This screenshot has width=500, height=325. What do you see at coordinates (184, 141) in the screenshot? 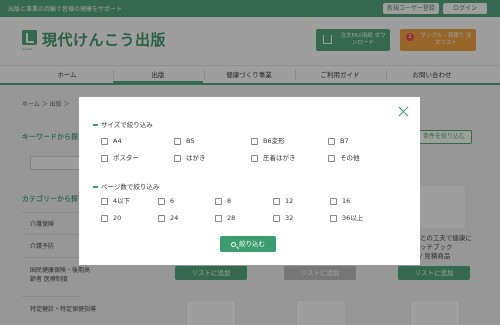
I see `size-option-b5: B5` at bounding box center [184, 141].